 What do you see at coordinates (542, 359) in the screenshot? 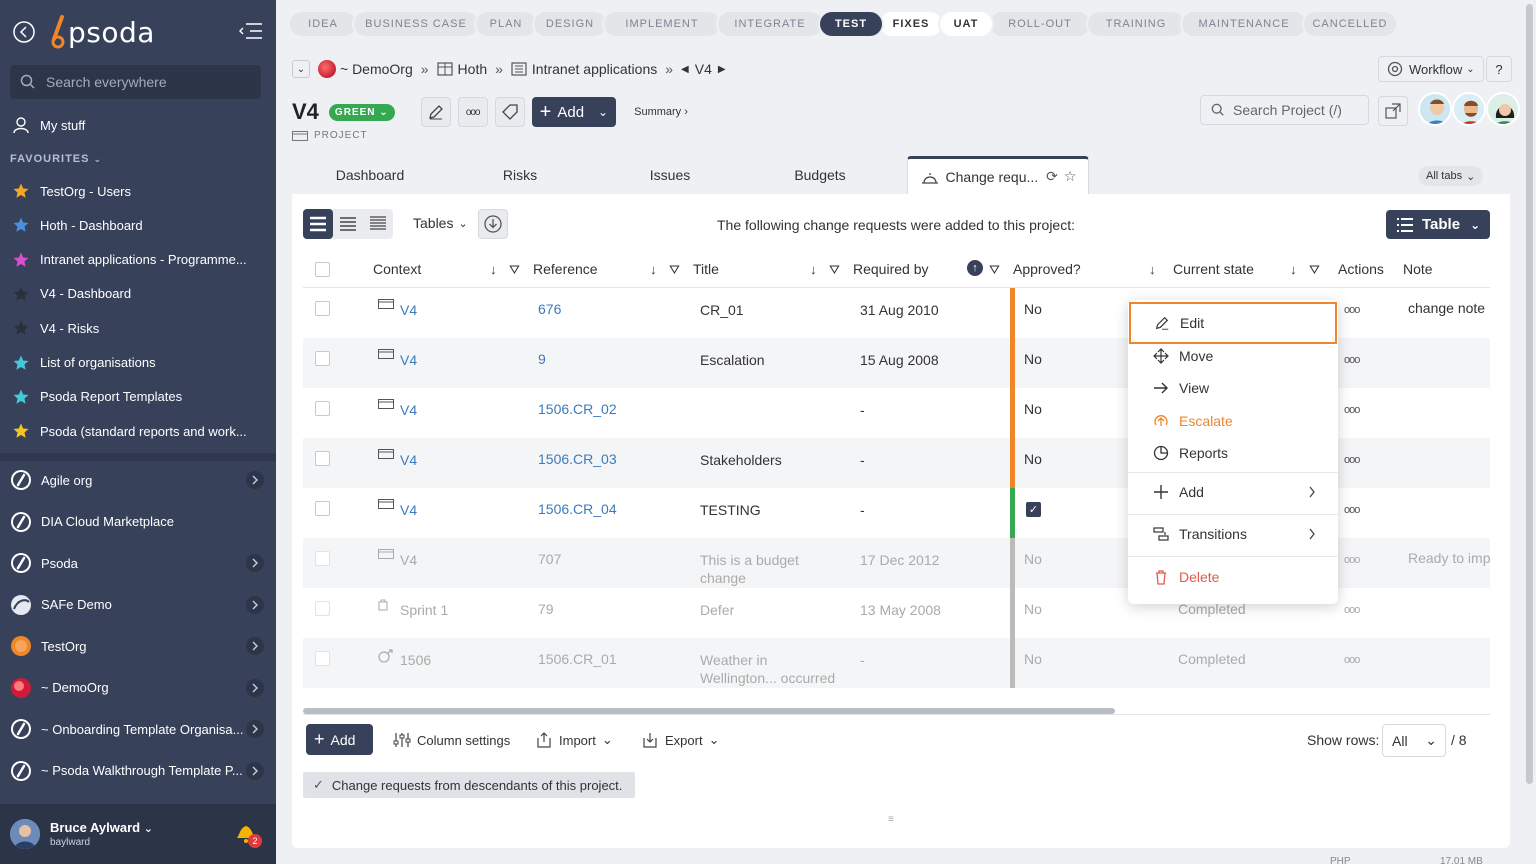
I see `reference-link: 9` at bounding box center [542, 359].